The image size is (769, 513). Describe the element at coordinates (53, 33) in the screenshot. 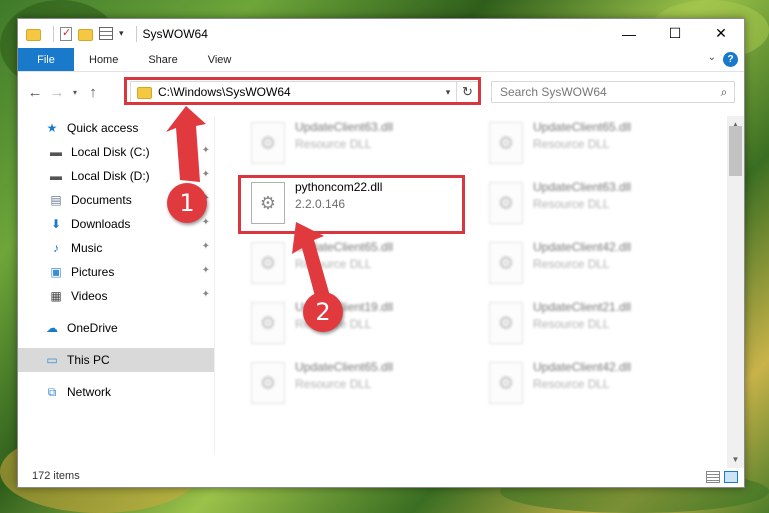

I see `divider` at that location.